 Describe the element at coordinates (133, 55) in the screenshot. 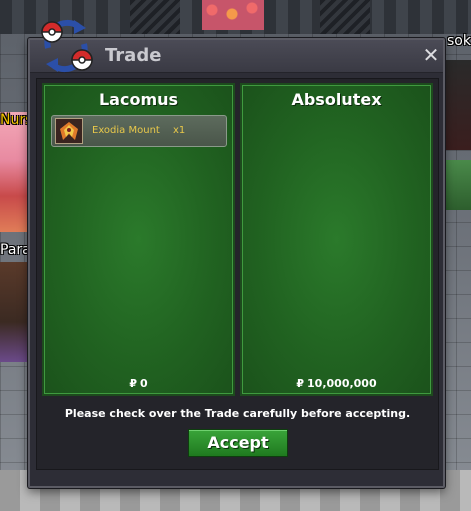

I see `window-title: Trade` at that location.